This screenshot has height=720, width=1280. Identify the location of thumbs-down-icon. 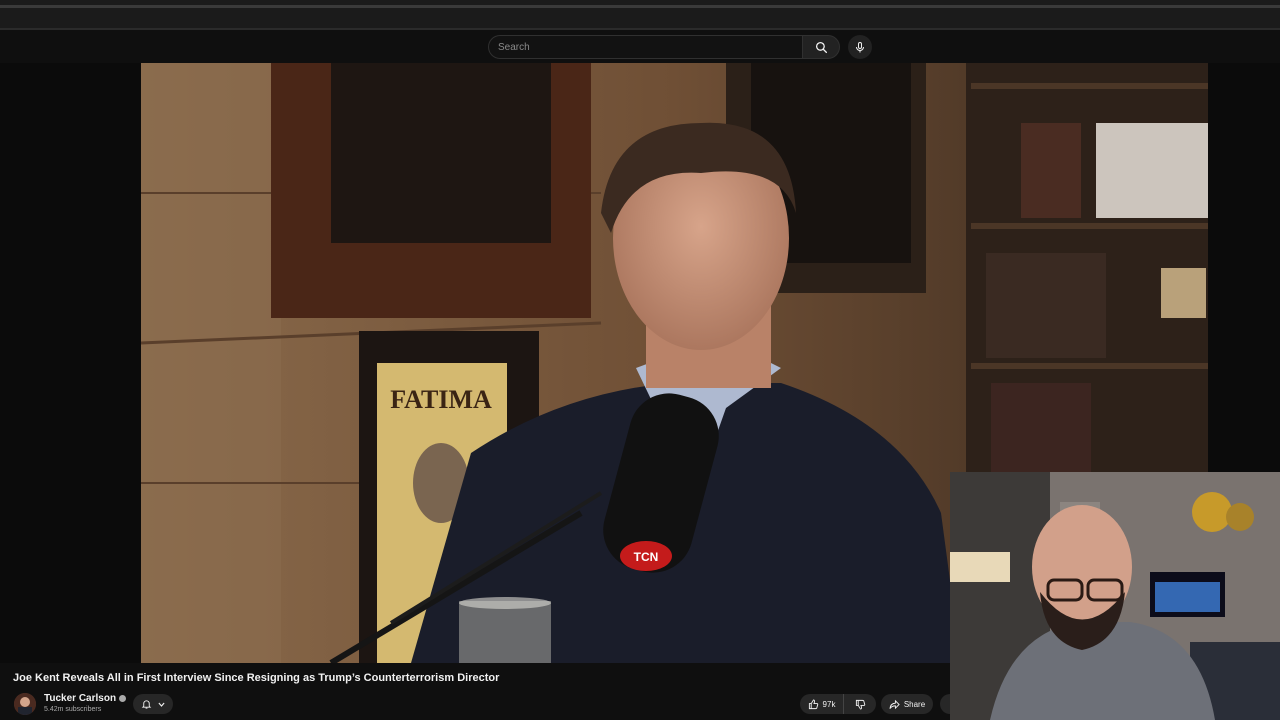
(860, 704).